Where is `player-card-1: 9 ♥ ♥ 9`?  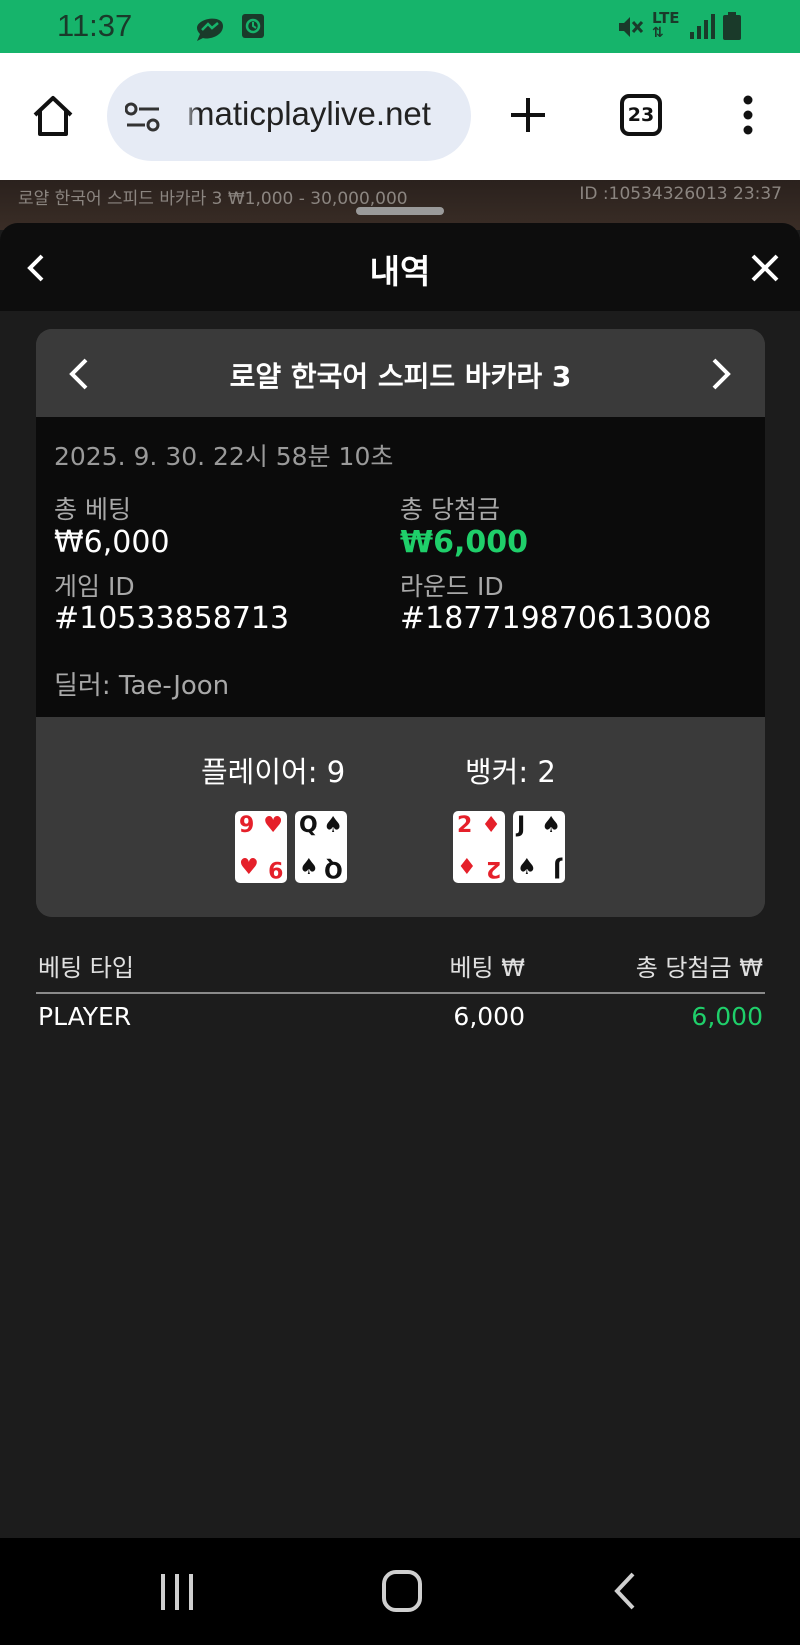
player-card-1: 9 ♥ ♥ 9 is located at coordinates (261, 847).